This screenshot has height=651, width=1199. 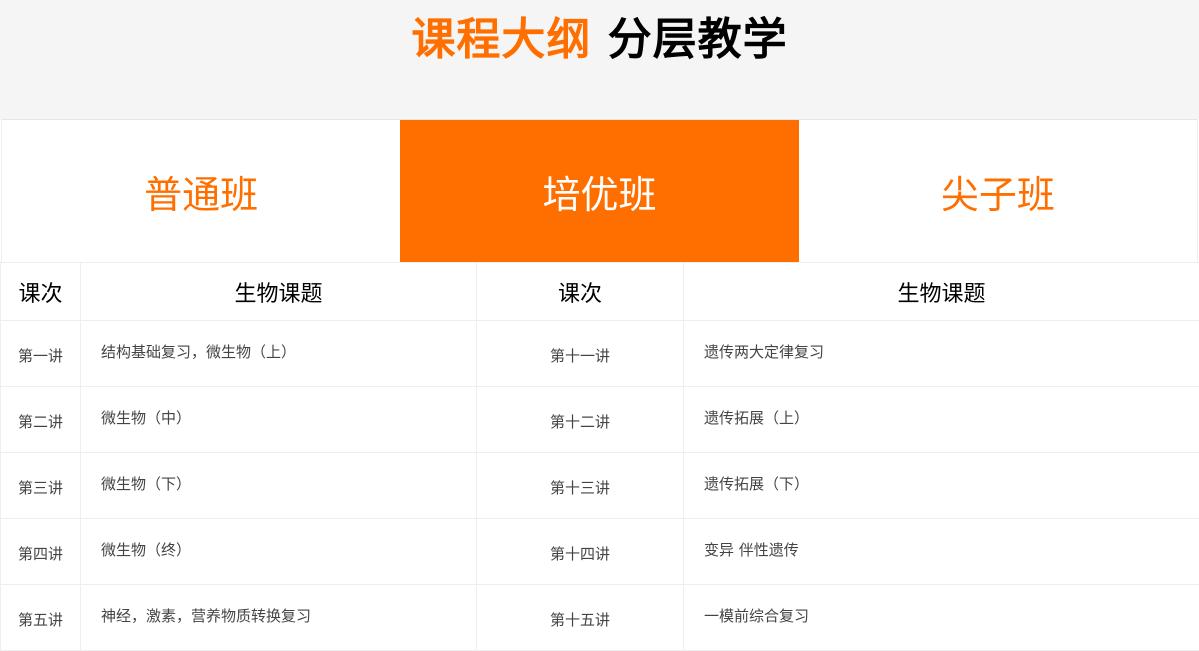 I want to click on table-row: 第一讲 结构基础复习，微生物（上） 第十一讲 遗传两大定律复习, so click(x=599, y=353).